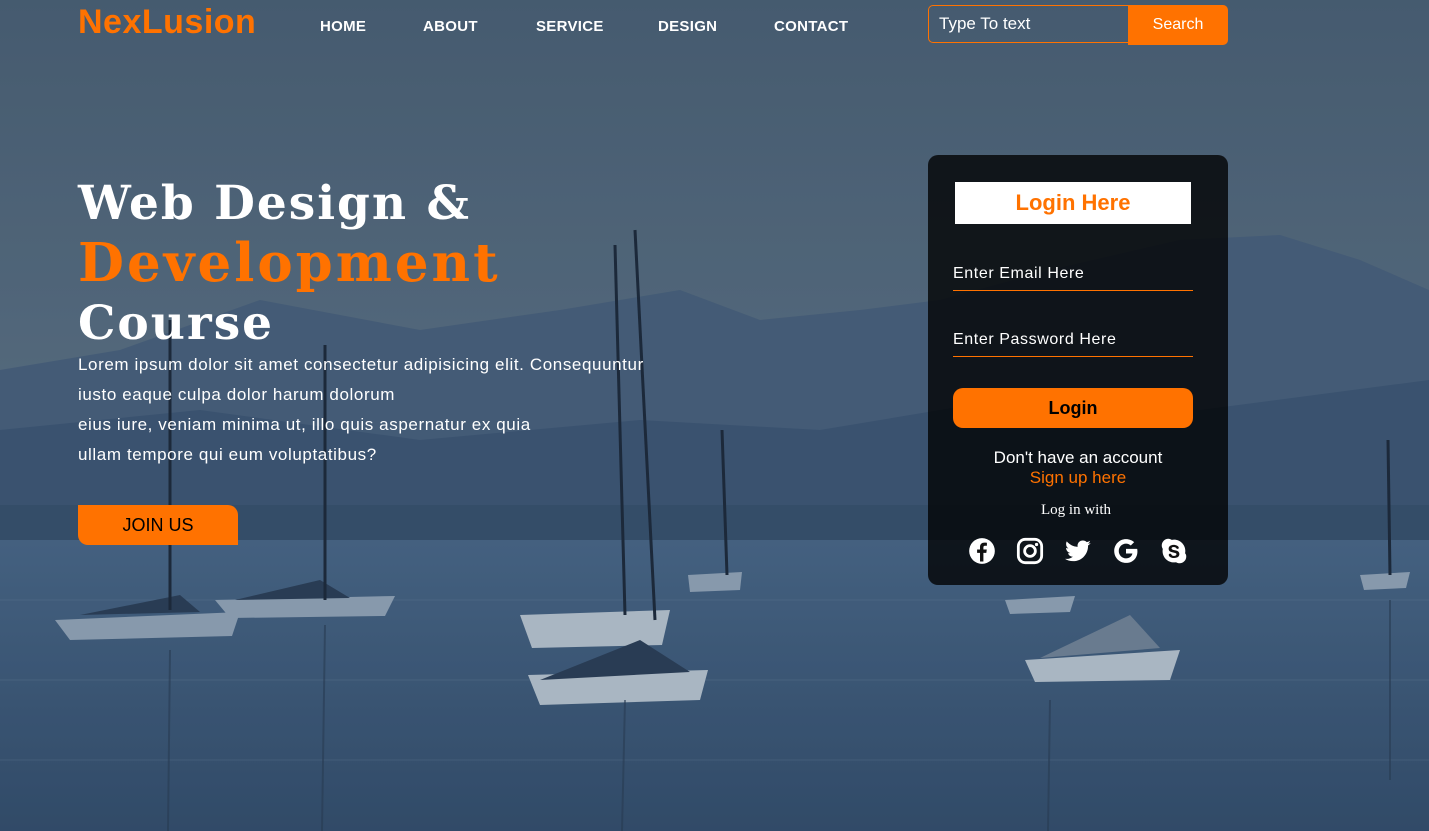 This screenshot has height=831, width=1429. Describe the element at coordinates (811, 26) in the screenshot. I see `nav-contact: CONTACT` at that location.